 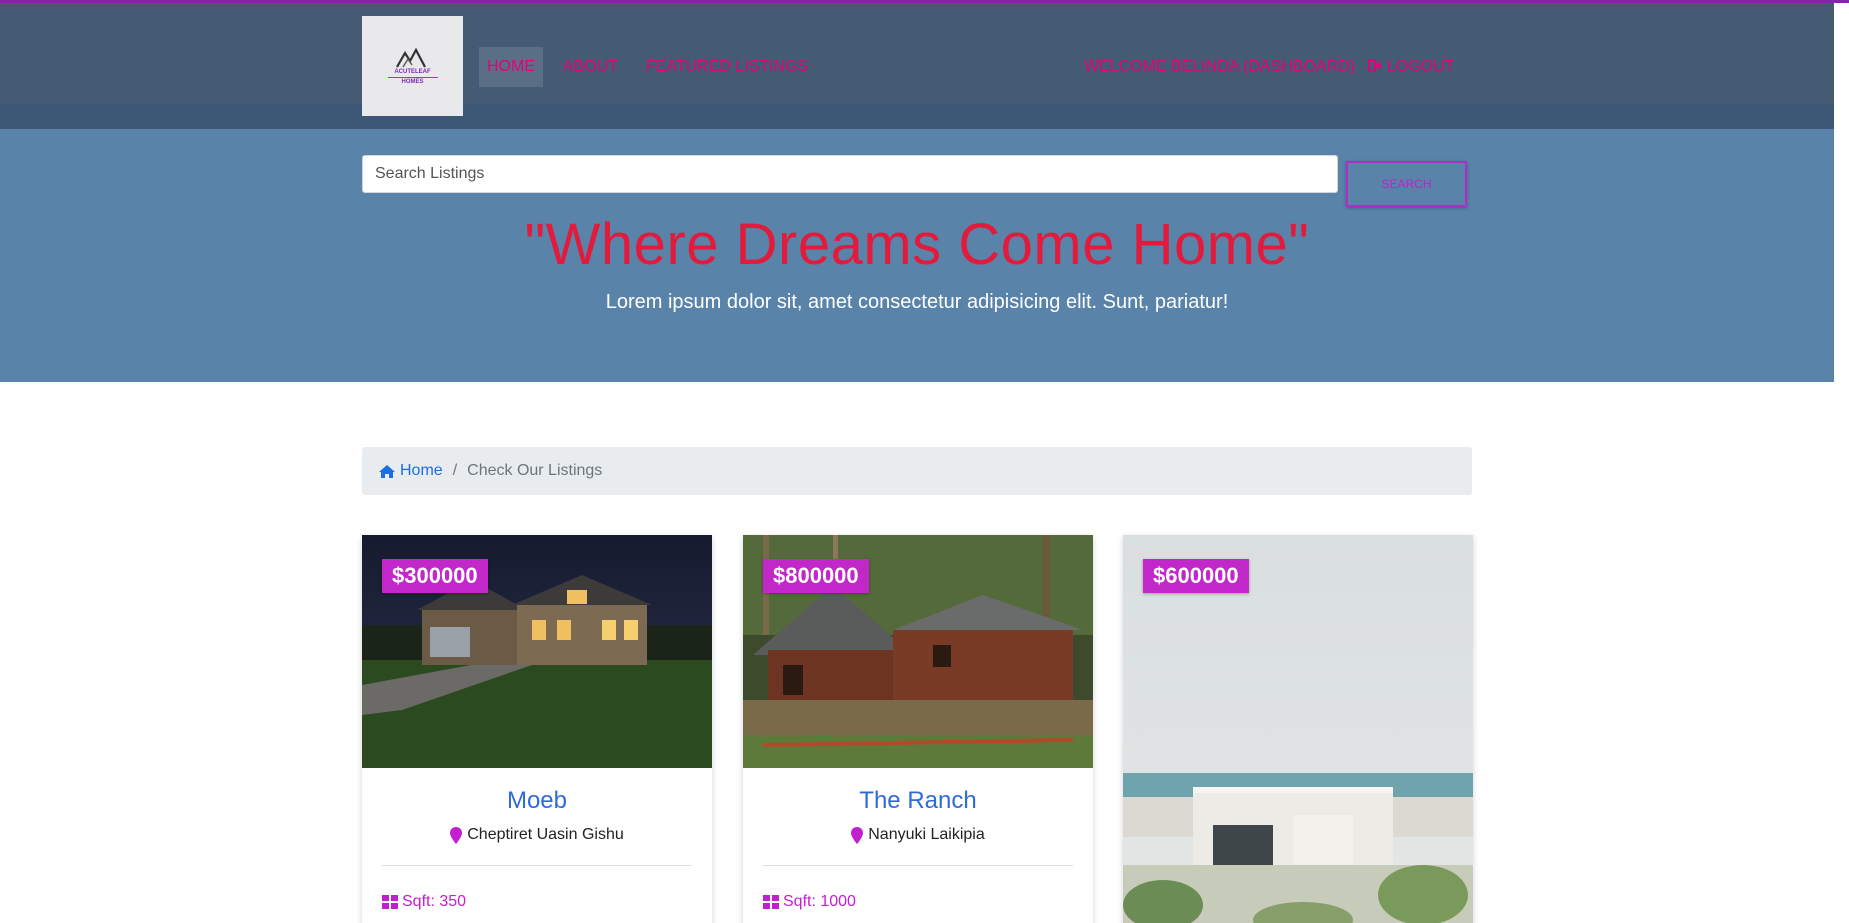 What do you see at coordinates (816, 576) in the screenshot?
I see `price-badge: $800000` at bounding box center [816, 576].